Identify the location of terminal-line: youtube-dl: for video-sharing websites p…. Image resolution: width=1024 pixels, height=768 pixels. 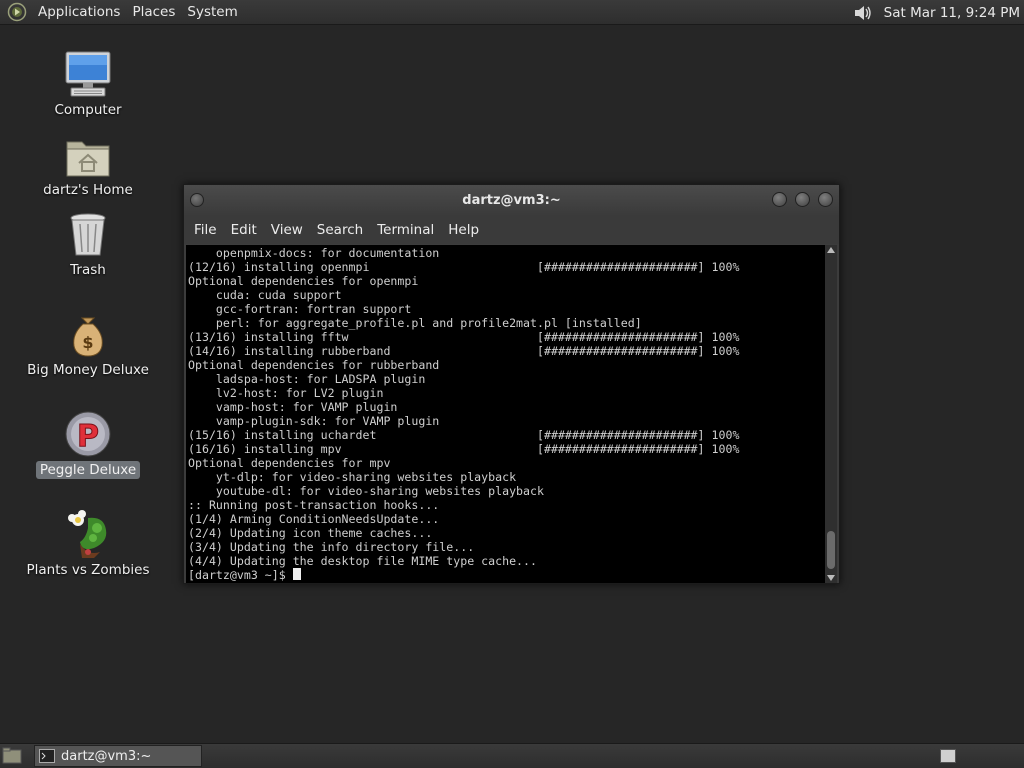
(366, 491).